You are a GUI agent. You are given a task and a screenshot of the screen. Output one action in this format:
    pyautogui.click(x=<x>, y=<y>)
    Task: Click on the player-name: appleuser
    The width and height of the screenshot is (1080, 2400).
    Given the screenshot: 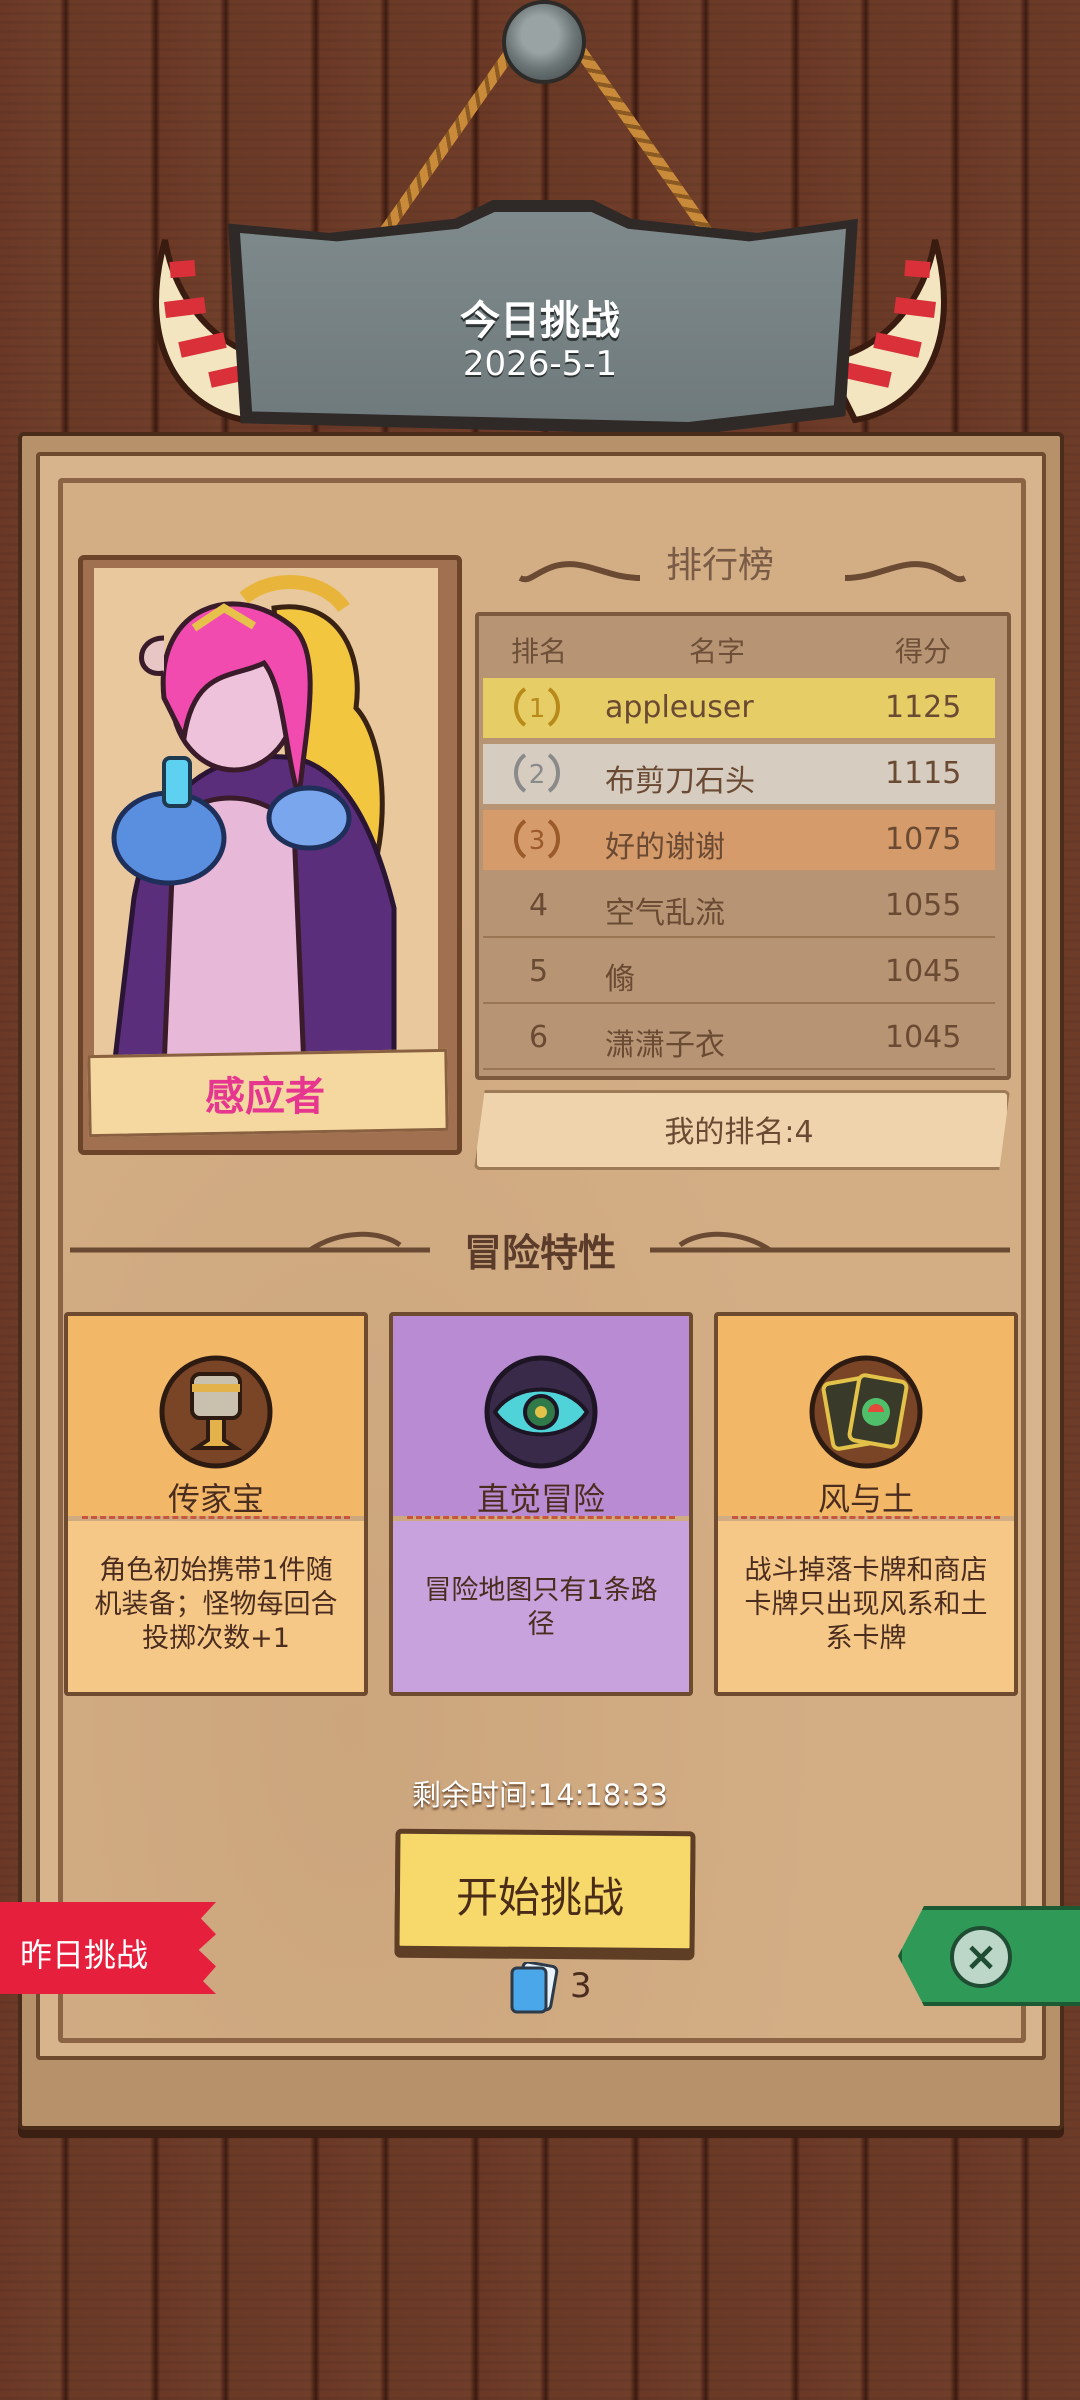 What is the action you would take?
    pyautogui.click(x=679, y=707)
    